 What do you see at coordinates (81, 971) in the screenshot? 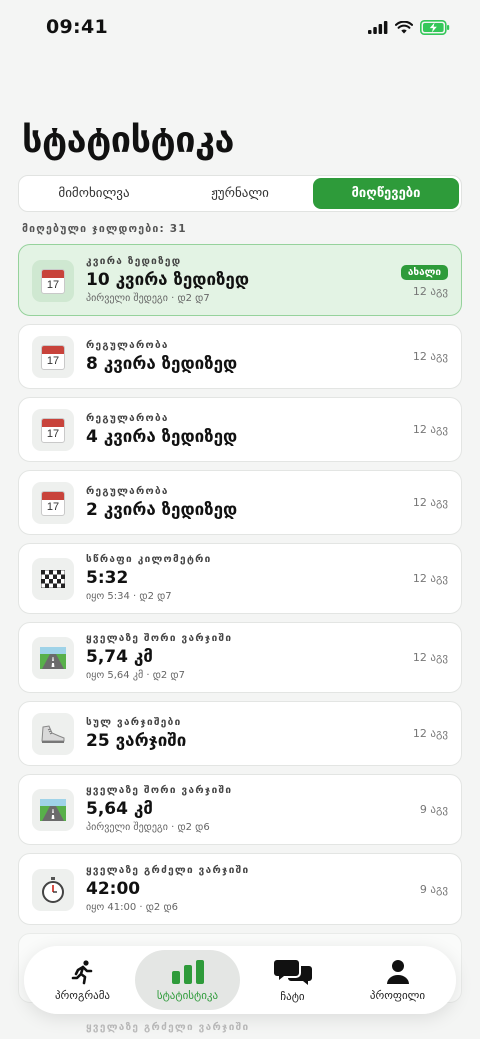
I see `runner-icon` at bounding box center [81, 971].